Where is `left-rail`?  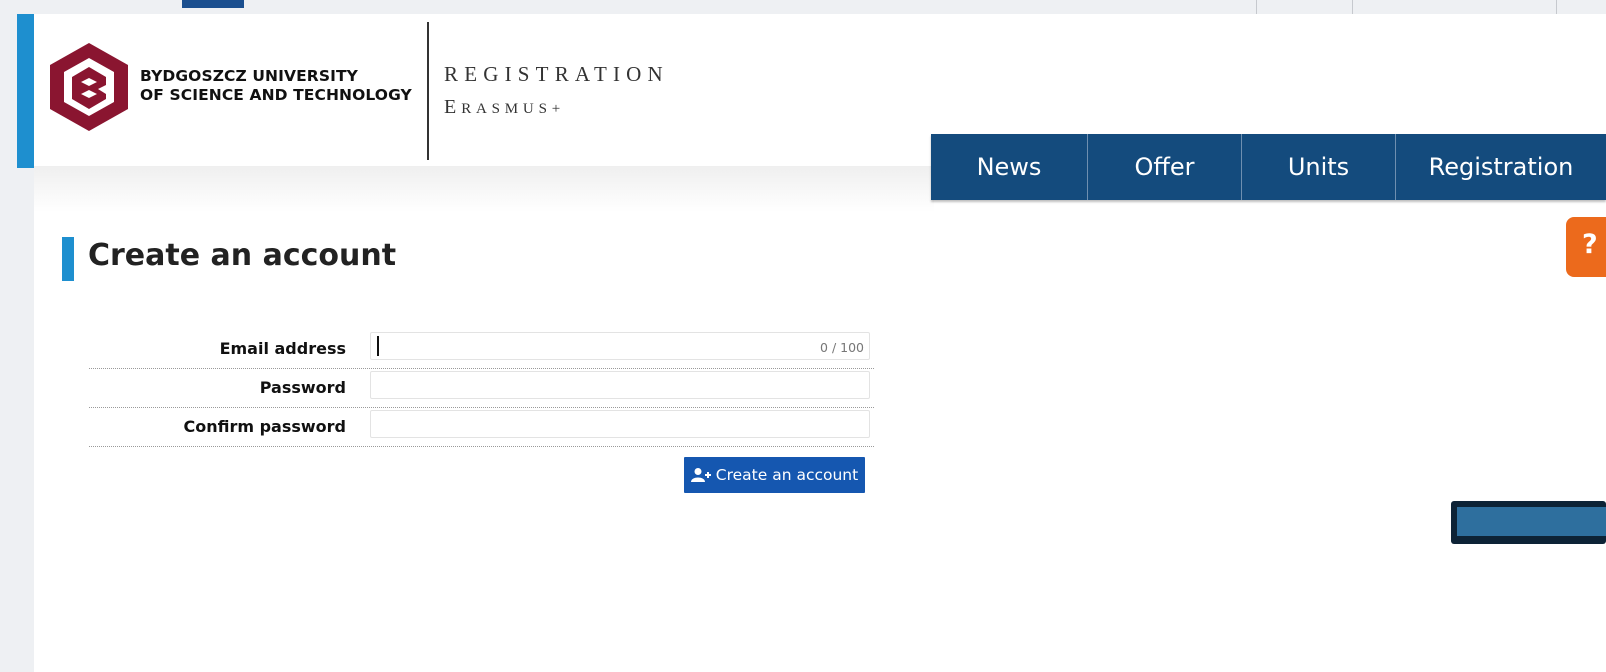
left-rail is located at coordinates (8, 343).